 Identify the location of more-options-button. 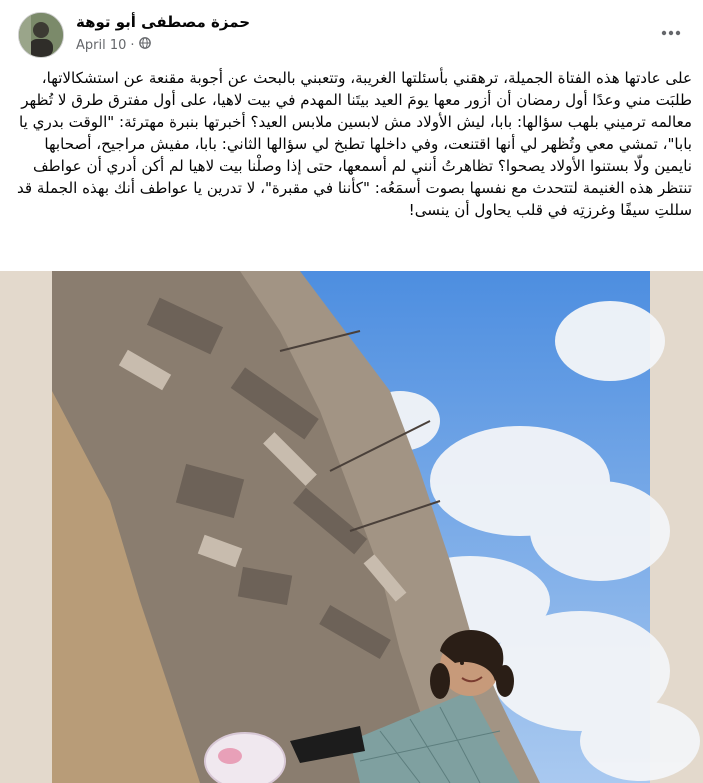
(671, 30).